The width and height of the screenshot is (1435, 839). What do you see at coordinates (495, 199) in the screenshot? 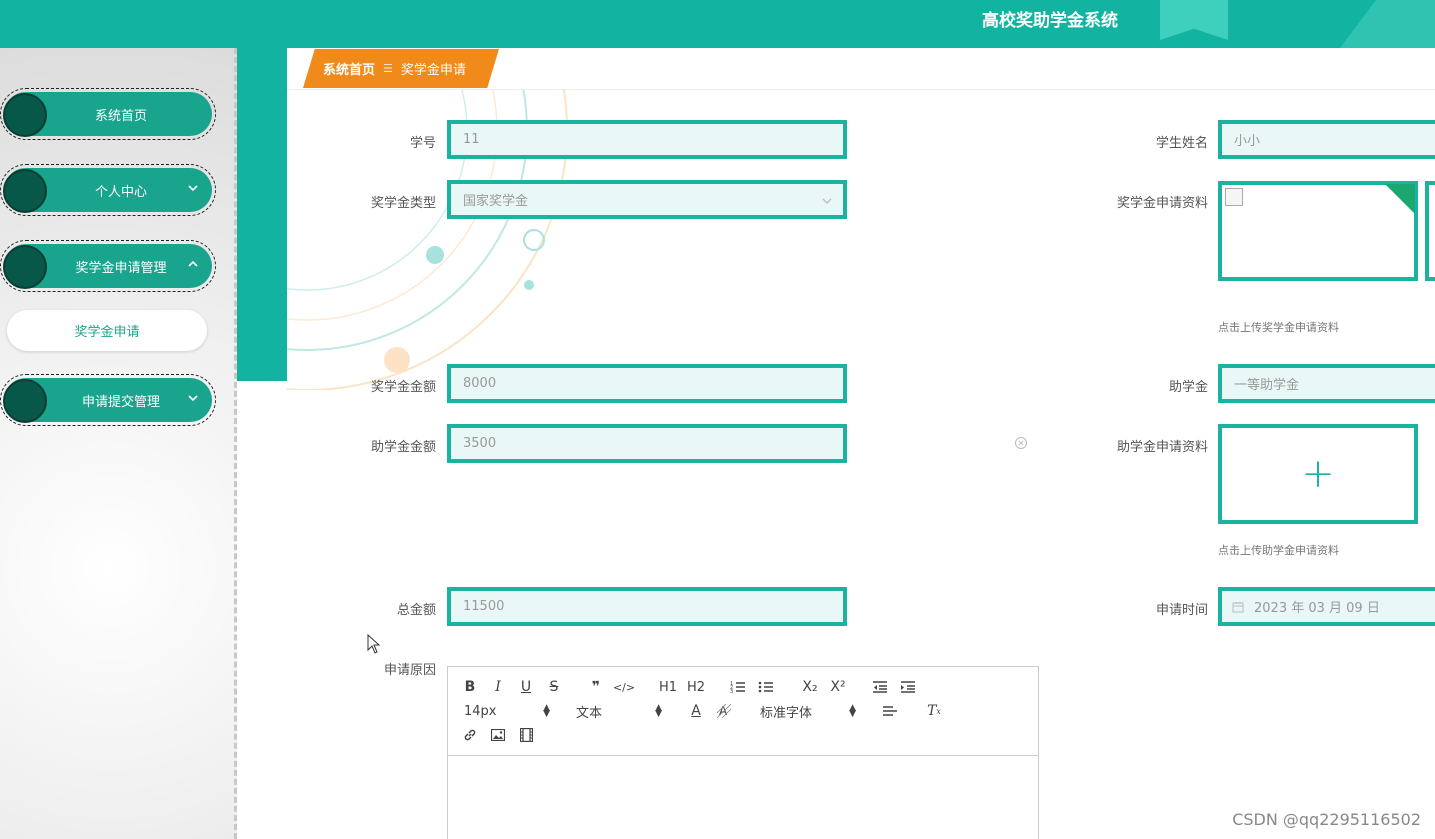
I see `scholarship-type-value: 国家奖学金` at bounding box center [495, 199].